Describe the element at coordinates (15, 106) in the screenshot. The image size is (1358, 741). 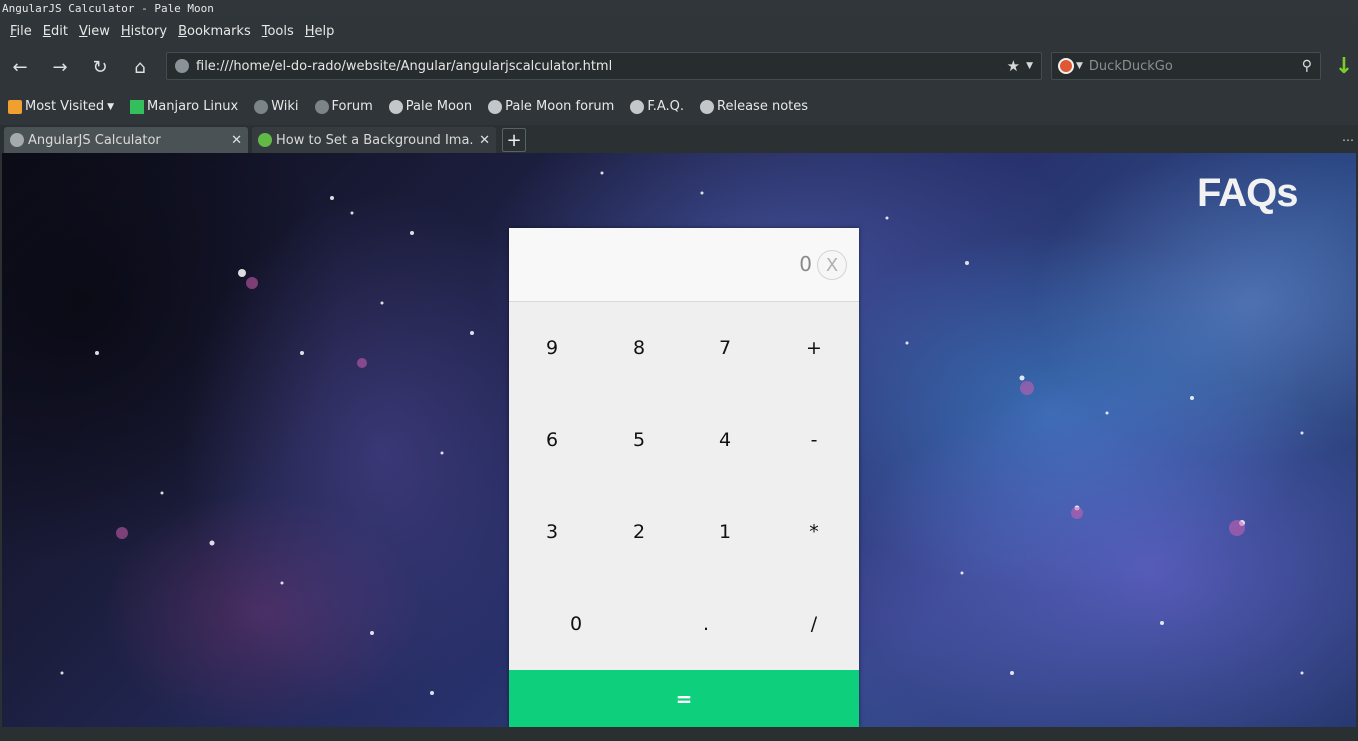
I see `folder-icon` at that location.